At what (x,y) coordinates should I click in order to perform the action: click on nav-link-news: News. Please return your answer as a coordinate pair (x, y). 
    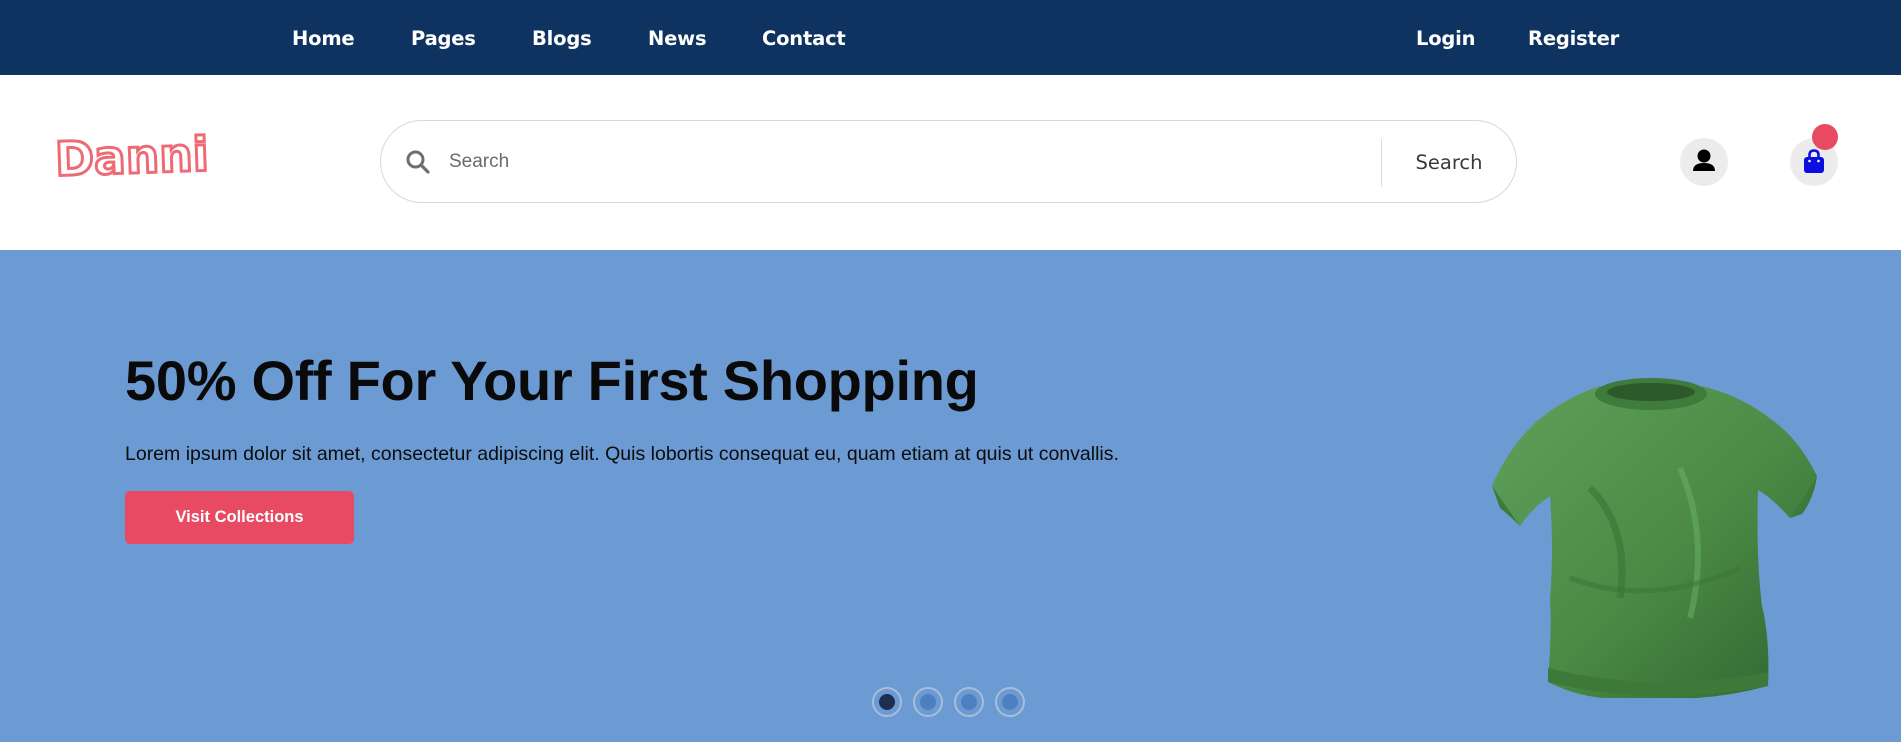
    Looking at the image, I should click on (677, 37).